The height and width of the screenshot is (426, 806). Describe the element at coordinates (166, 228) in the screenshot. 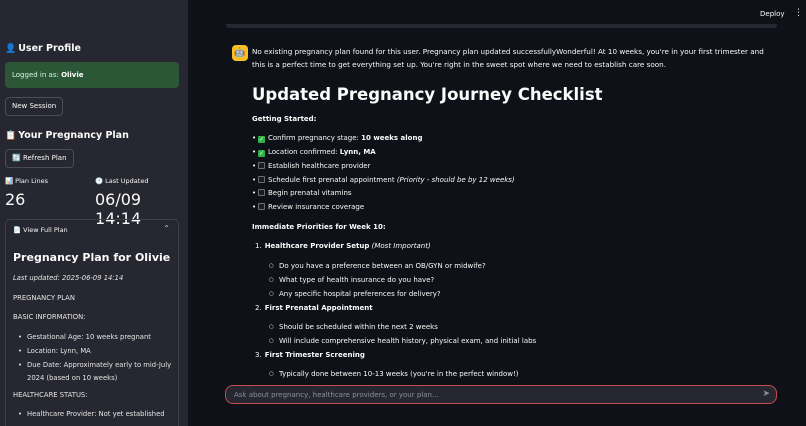

I see `chevron-up-icon: ⌃` at that location.